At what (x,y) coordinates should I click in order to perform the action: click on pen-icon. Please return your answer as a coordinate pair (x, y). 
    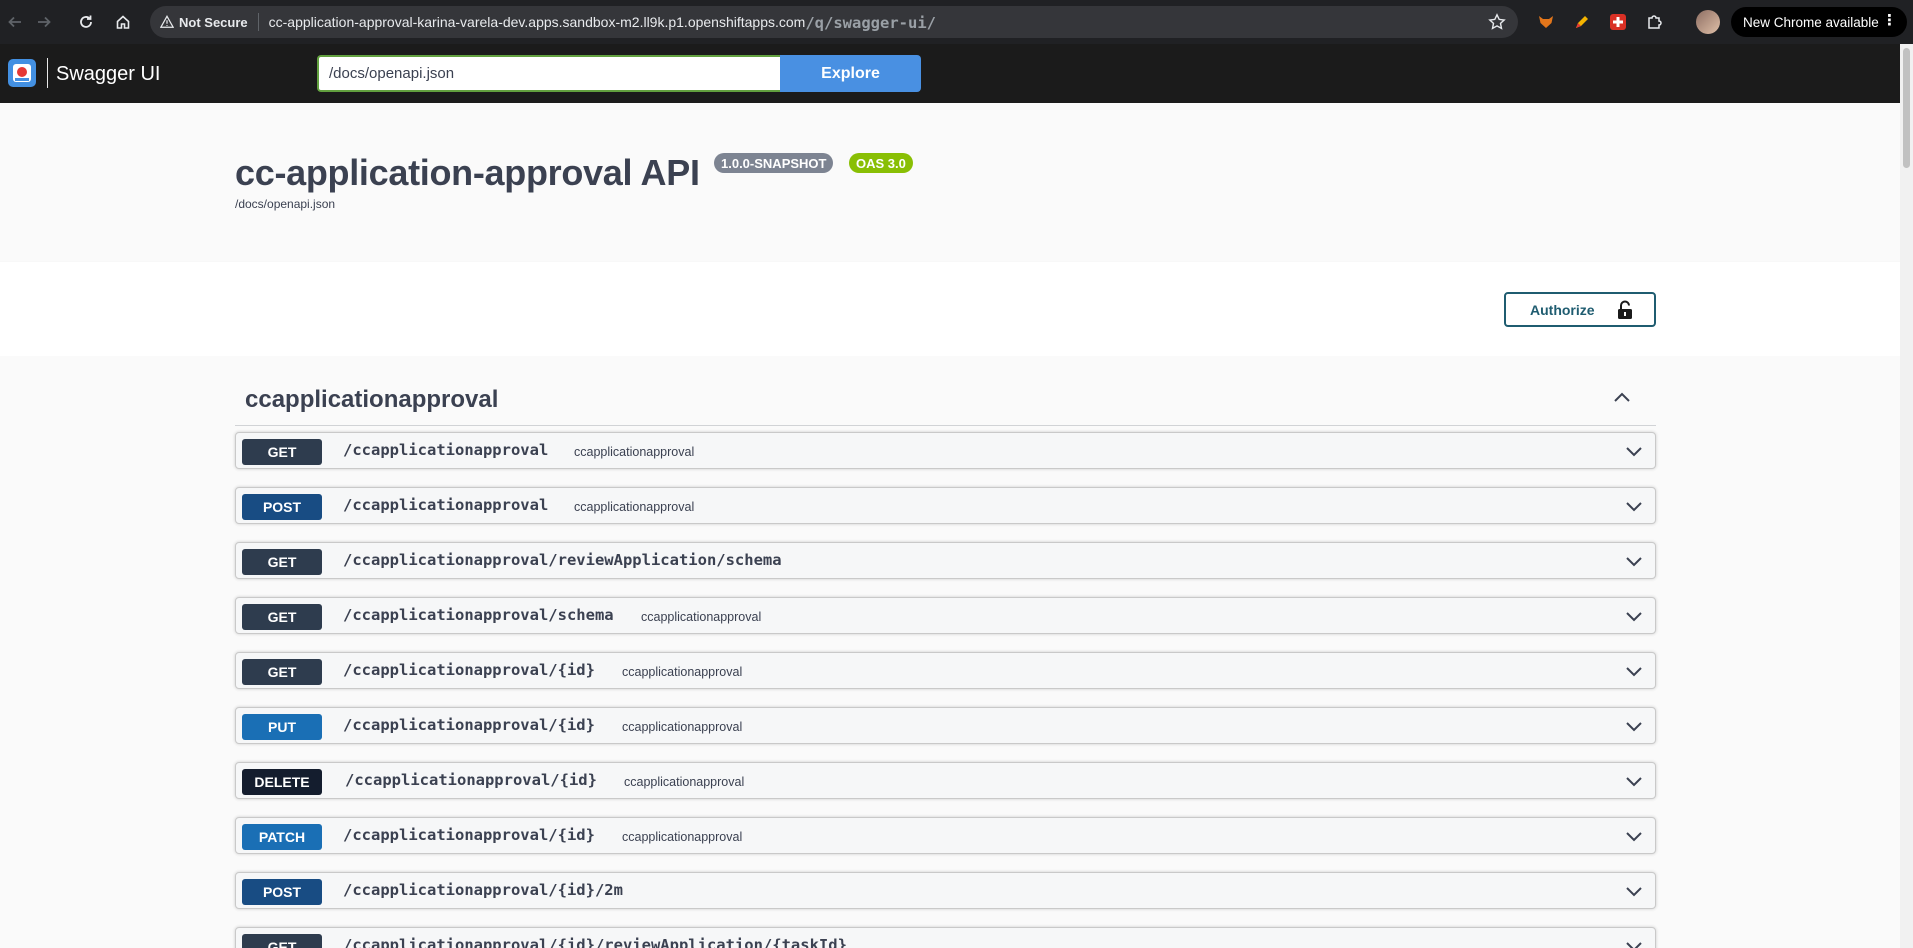
    Looking at the image, I should click on (1582, 22).